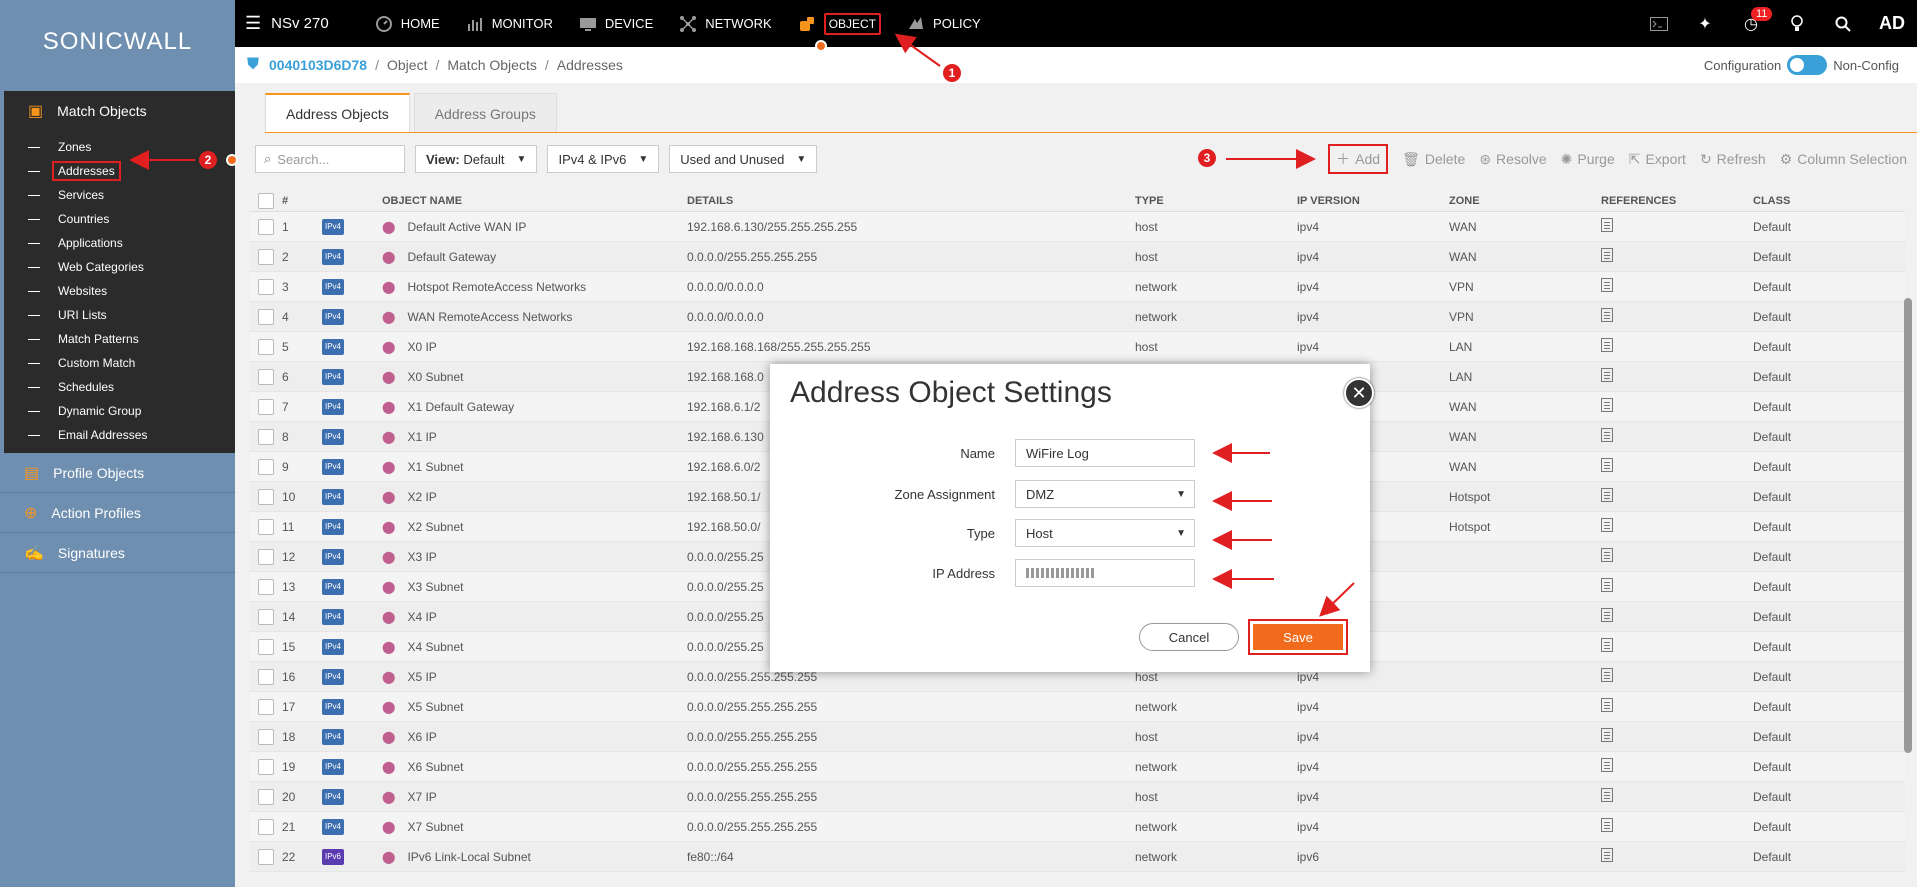 Image resolution: width=1917 pixels, height=887 pixels. Describe the element at coordinates (1373, 201) in the screenshot. I see `col-ip-version: IP VERSION` at that location.